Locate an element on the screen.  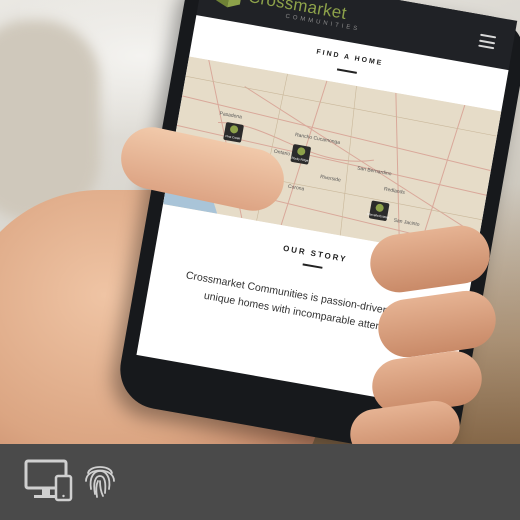
devices-icon is located at coordinates (48, 480).